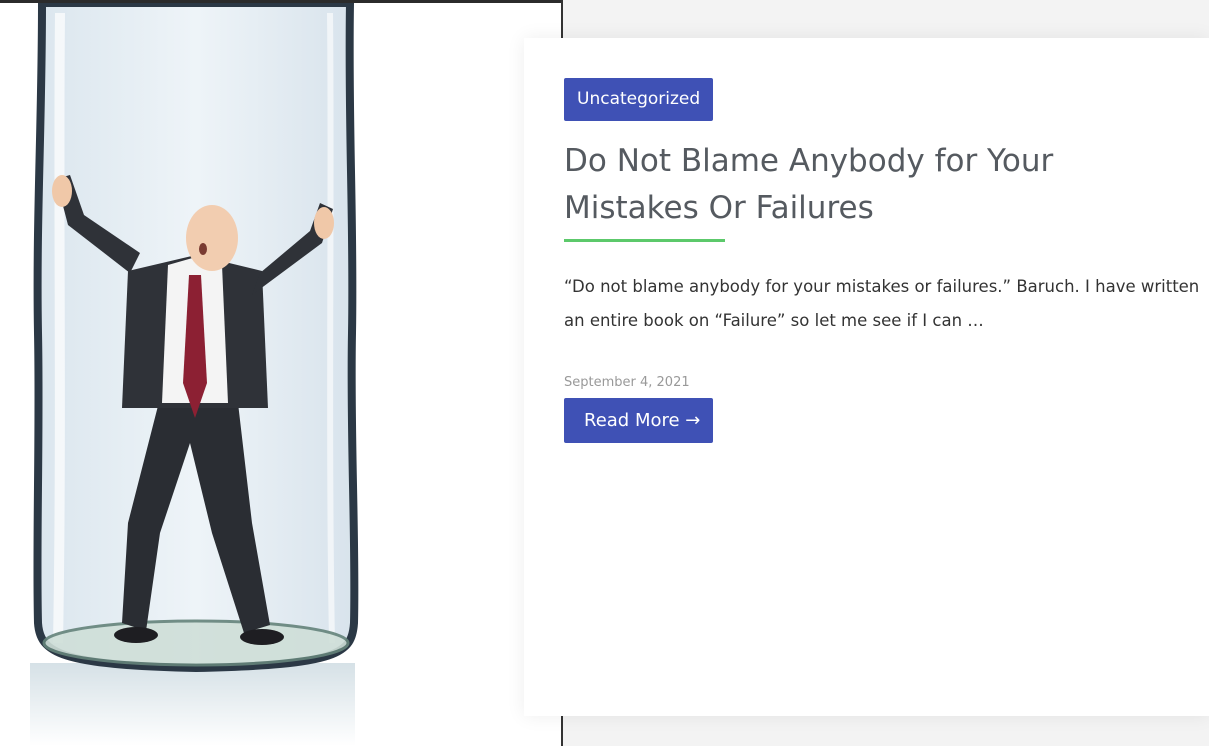 This screenshot has width=1209, height=746. What do you see at coordinates (644, 240) in the screenshot?
I see `title-underline` at bounding box center [644, 240].